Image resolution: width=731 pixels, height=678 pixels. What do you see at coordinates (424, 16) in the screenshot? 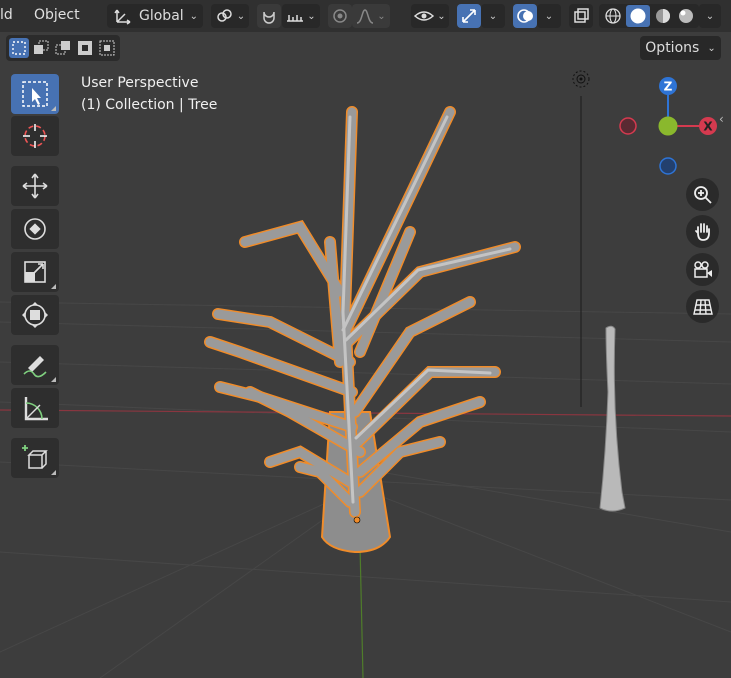
I see `eye-icon` at bounding box center [424, 16].